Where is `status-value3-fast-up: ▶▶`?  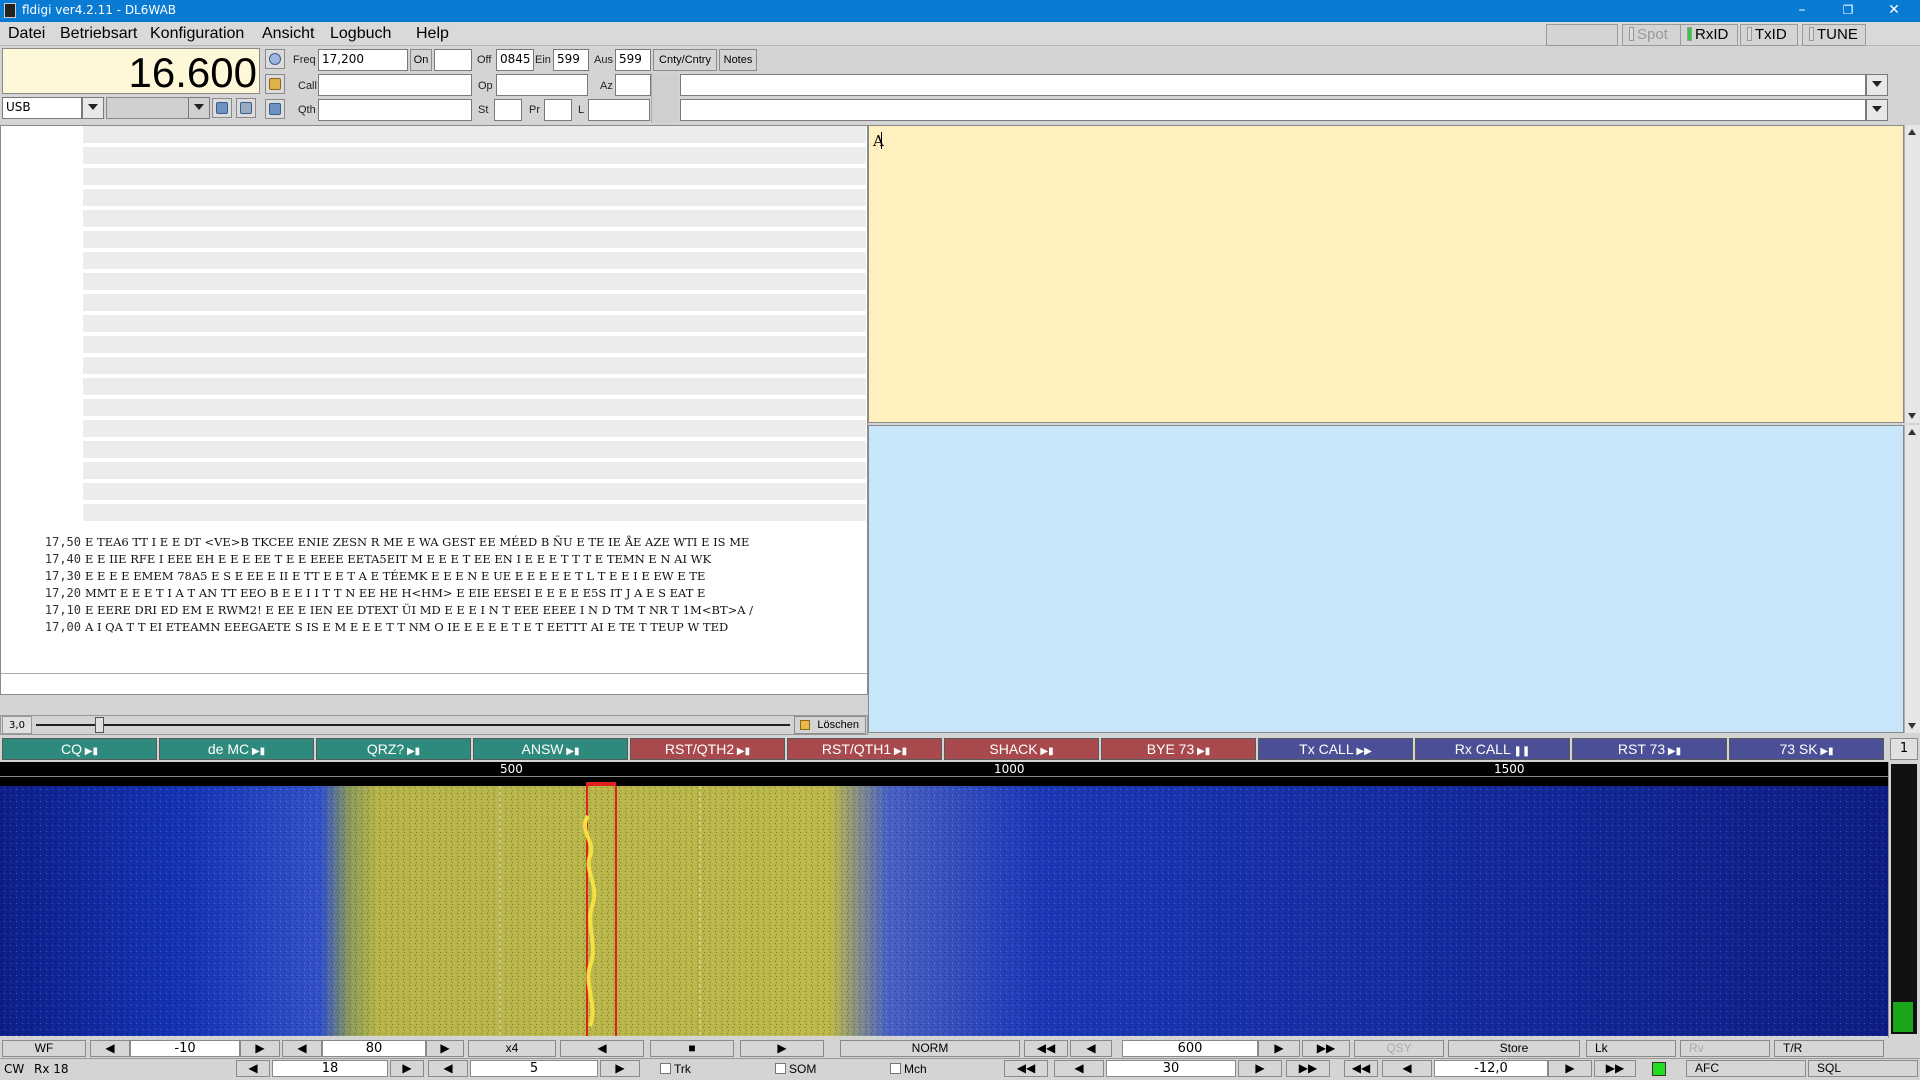
status-value3-fast-up: ▶▶ is located at coordinates (1308, 1068).